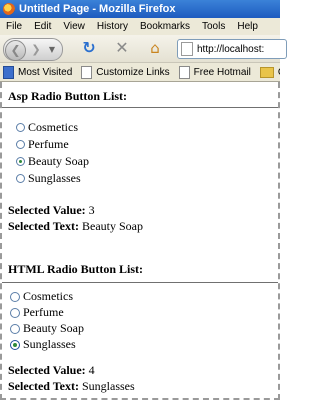 Image resolution: width=320 pixels, height=400 pixels. What do you see at coordinates (108, 386) in the screenshot?
I see `selected-text: Sunglasses` at bounding box center [108, 386].